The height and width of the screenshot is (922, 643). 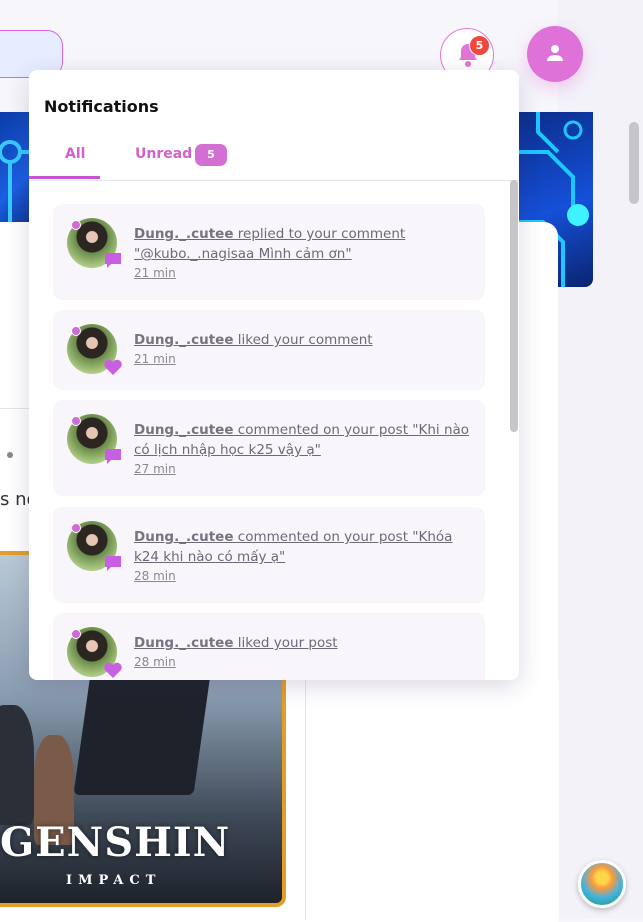 What do you see at coordinates (10, 455) in the screenshot?
I see `menu-dot` at bounding box center [10, 455].